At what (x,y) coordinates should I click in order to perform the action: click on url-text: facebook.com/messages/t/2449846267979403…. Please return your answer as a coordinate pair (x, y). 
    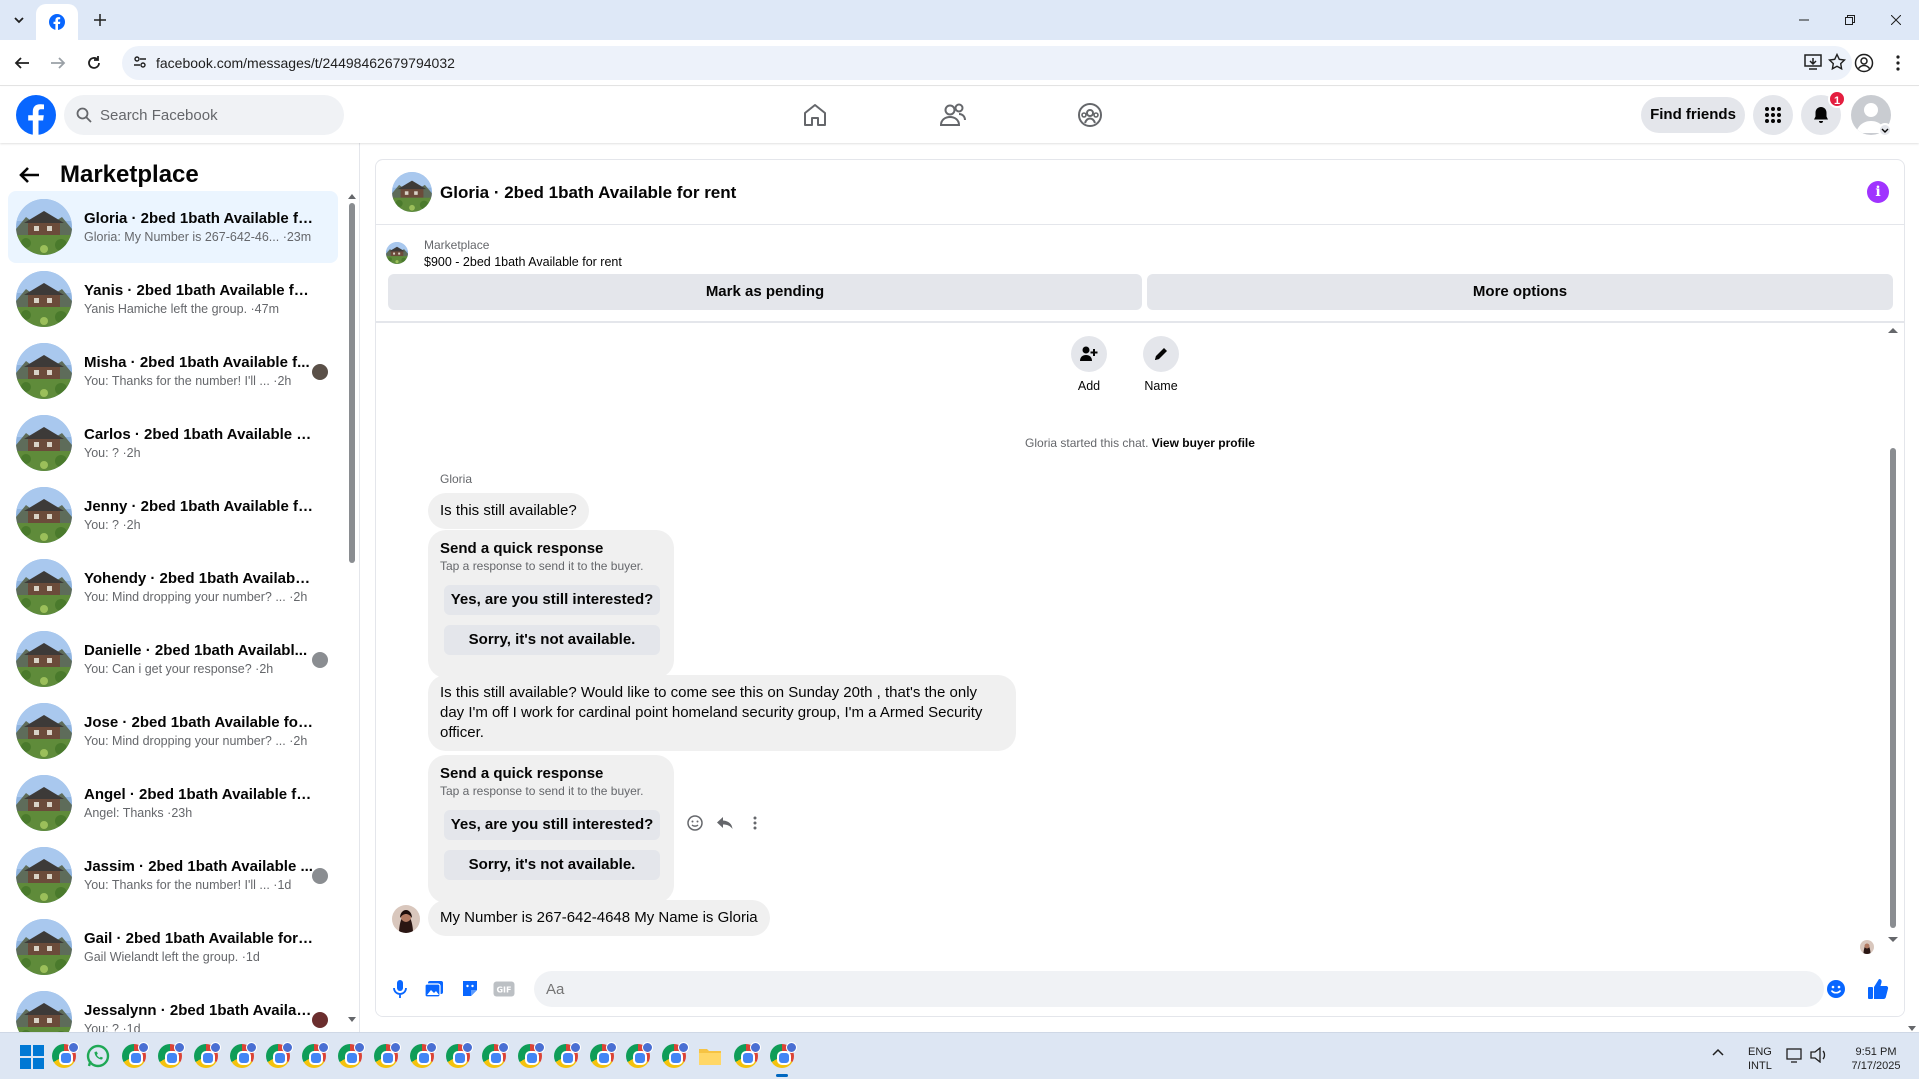
    Looking at the image, I should click on (305, 63).